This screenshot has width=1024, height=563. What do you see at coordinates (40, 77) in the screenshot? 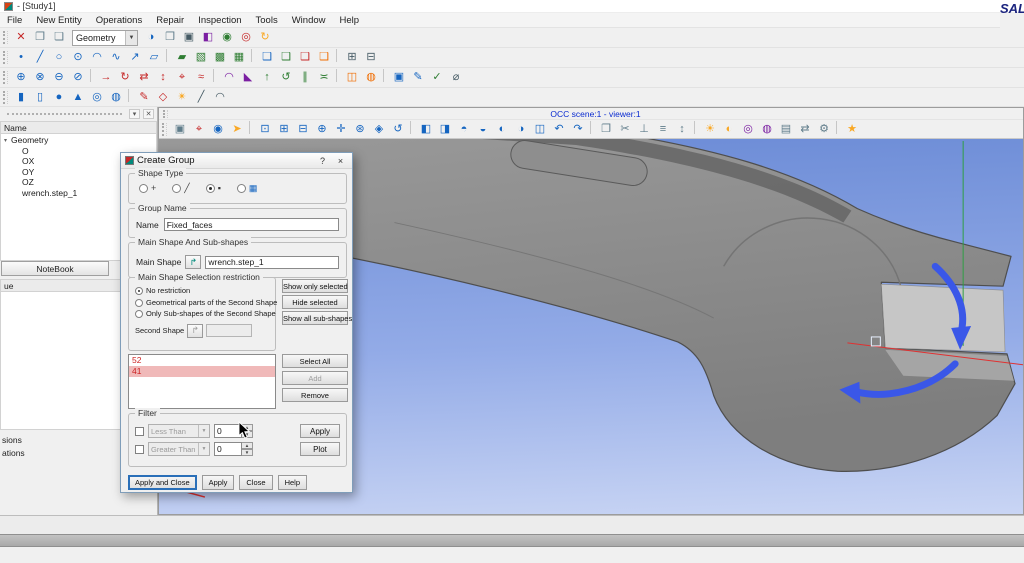
I see `common-icon: ⊗` at bounding box center [40, 77].